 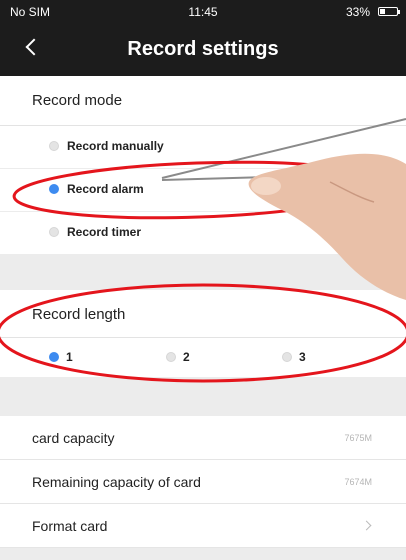 What do you see at coordinates (203, 147) in the screenshot?
I see `record-manually-option: Record manually` at bounding box center [203, 147].